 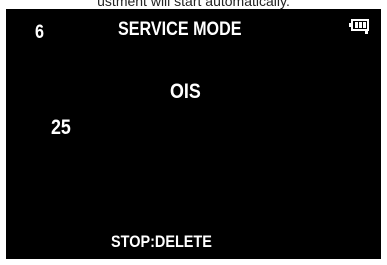 I want to click on progress-counter: 25, so click(x=61, y=127).